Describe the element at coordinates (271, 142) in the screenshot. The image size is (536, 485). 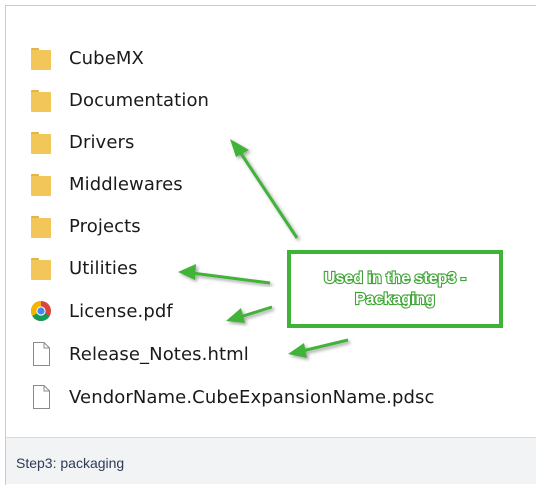
I see `file-row-drivers: Drivers` at that location.